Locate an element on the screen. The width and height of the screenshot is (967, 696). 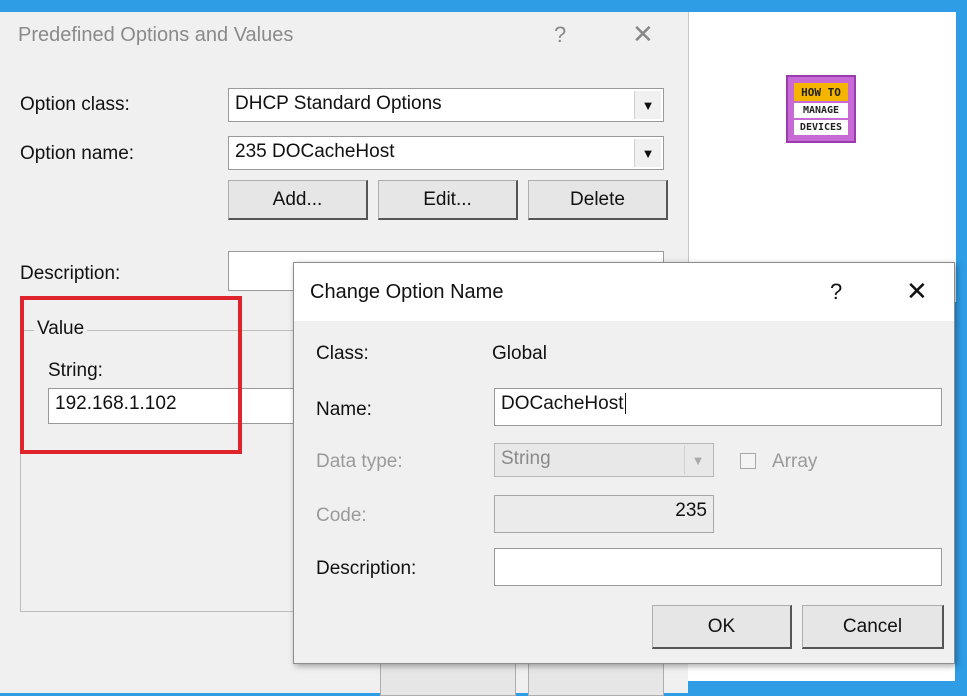
delete-button: Delete is located at coordinates (598, 200).